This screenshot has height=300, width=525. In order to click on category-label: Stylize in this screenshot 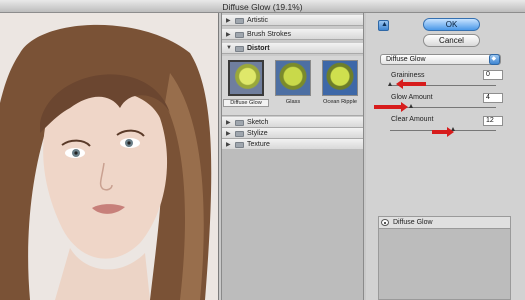, I will do `click(257, 133)`.